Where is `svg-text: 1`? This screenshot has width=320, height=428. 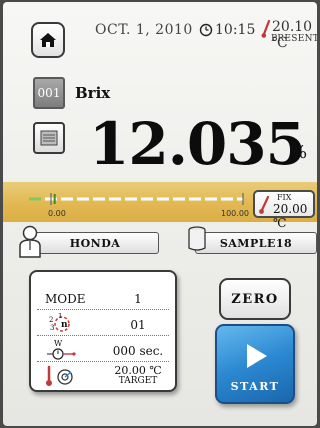
svg-text: 1 is located at coordinates (60, 316).